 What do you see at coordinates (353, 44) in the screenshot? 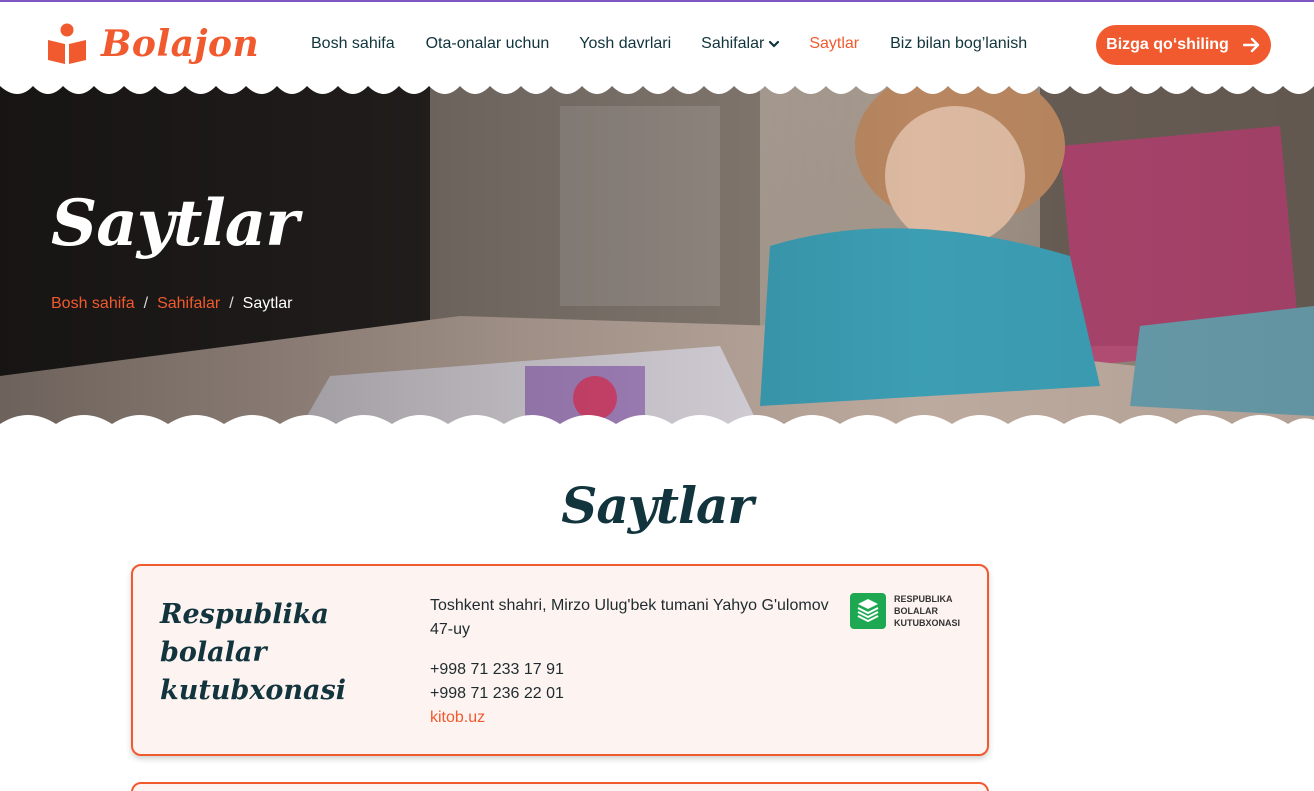
I see `nav-item-home: Bosh sahifa` at bounding box center [353, 44].